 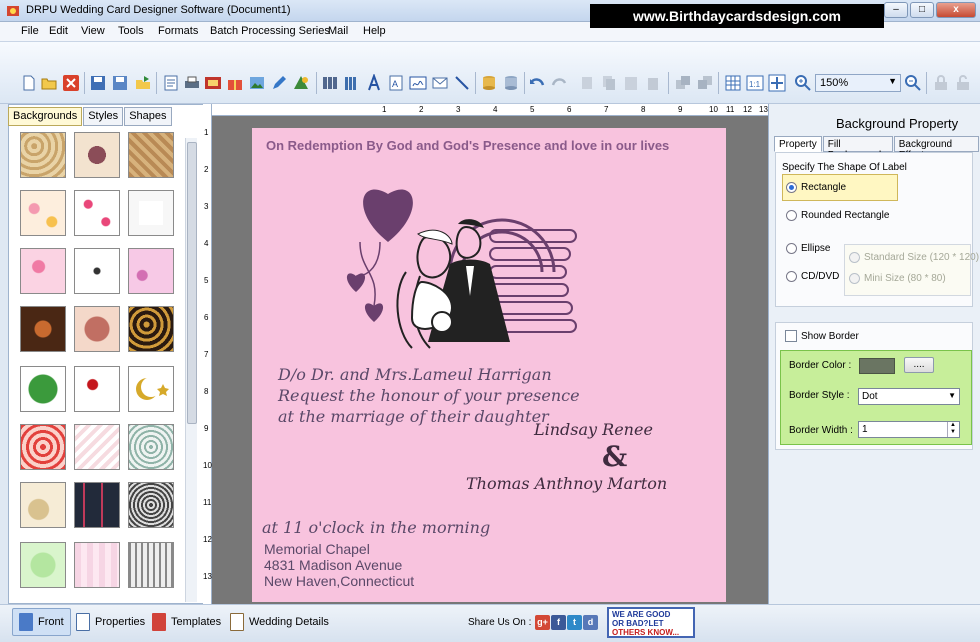 What do you see at coordinates (460, 262) in the screenshot?
I see `wedding-couple-heart-graphic` at bounding box center [460, 262].